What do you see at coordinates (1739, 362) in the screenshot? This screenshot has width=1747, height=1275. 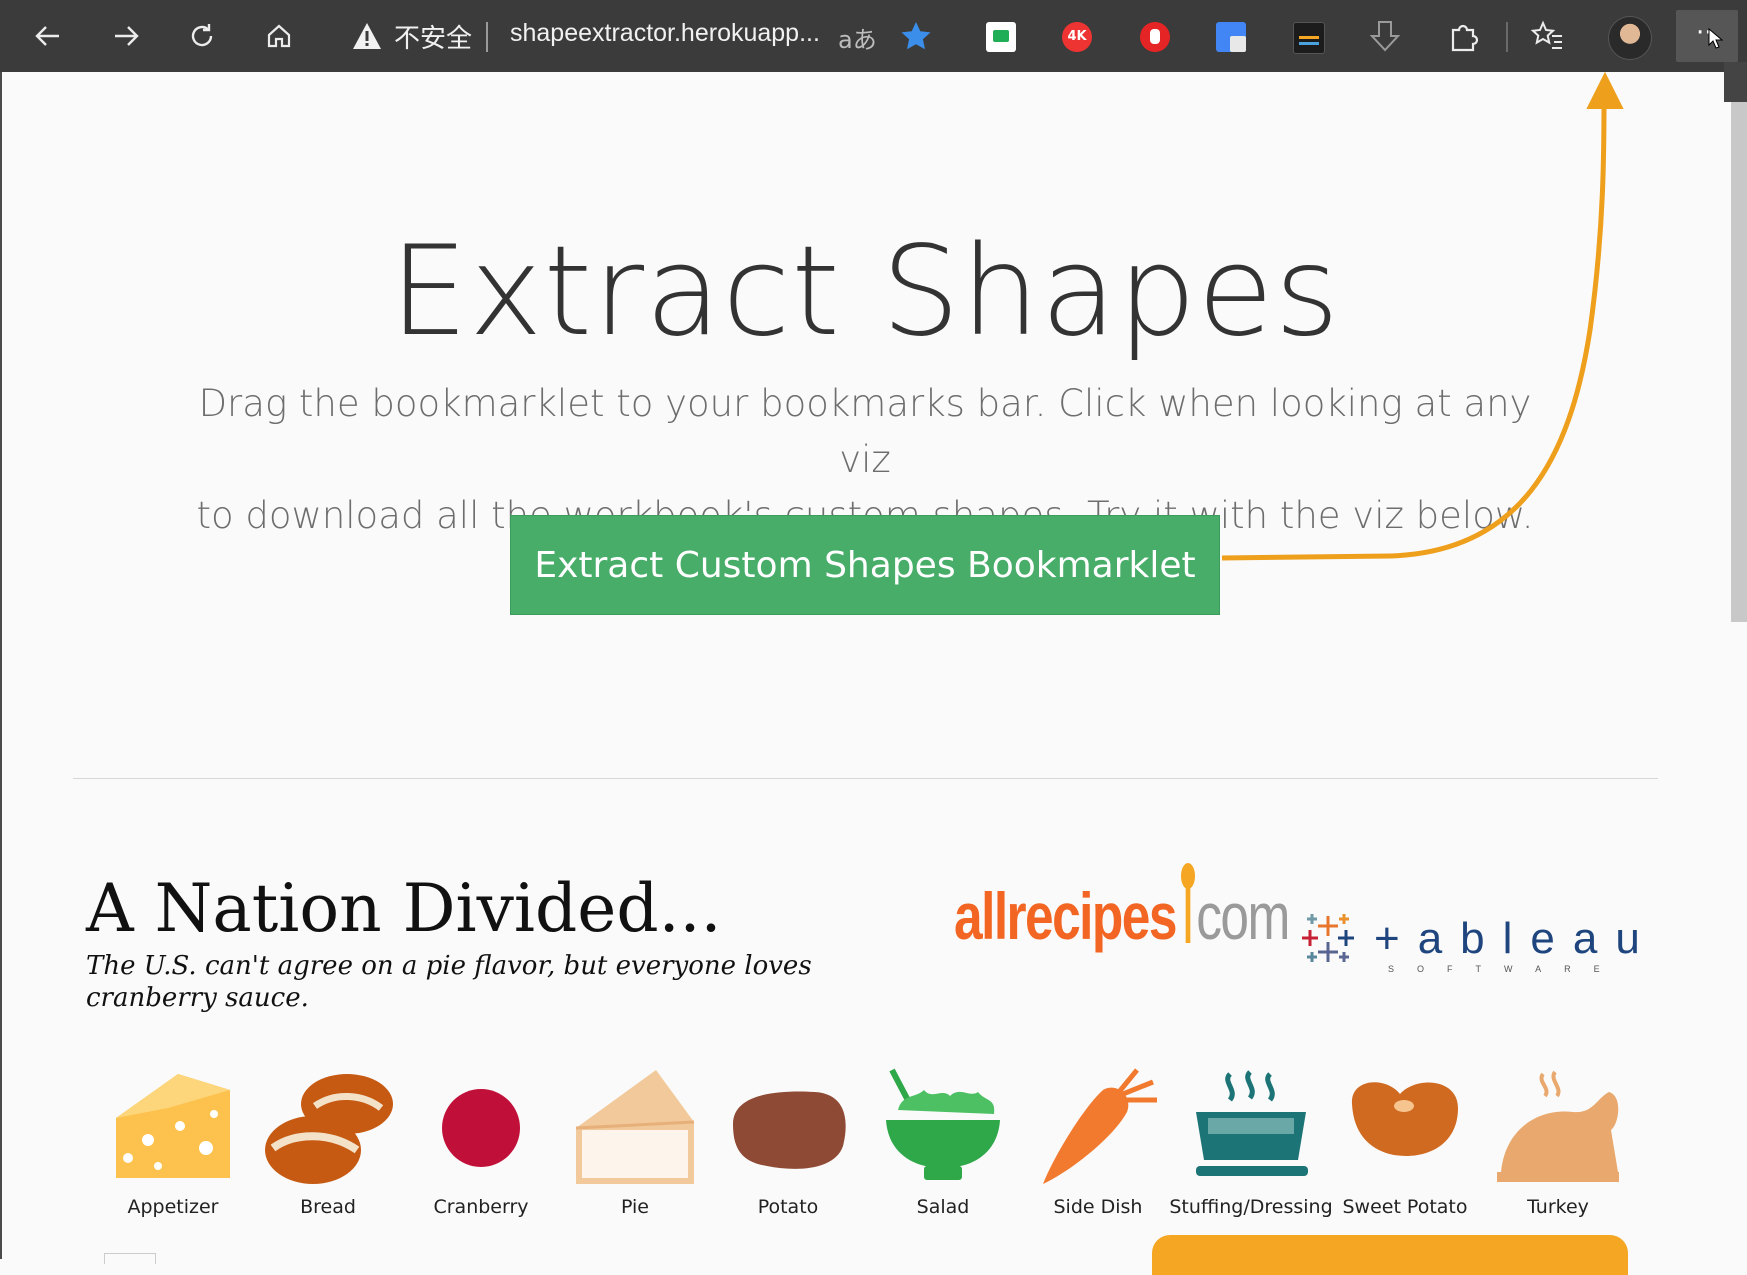 I see `page-scrollbar` at bounding box center [1739, 362].